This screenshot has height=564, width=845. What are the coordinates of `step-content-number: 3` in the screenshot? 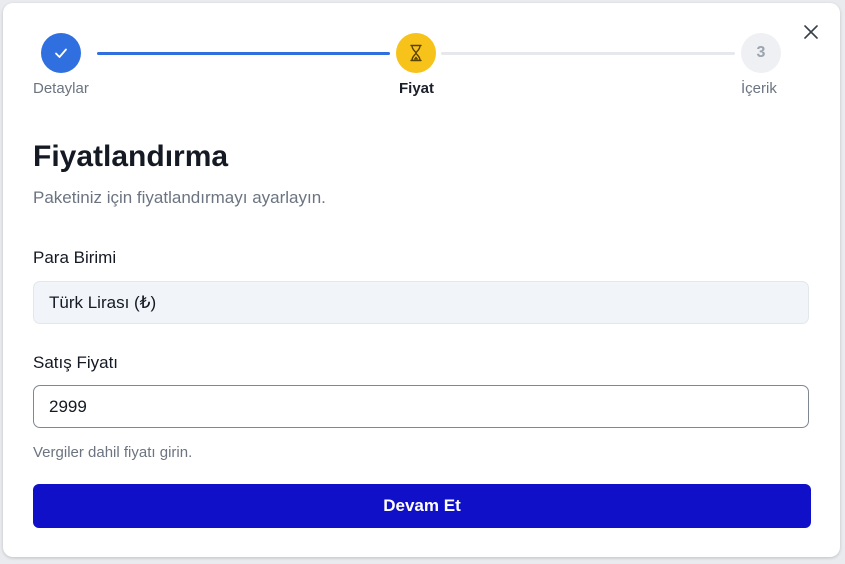 It's located at (761, 52).